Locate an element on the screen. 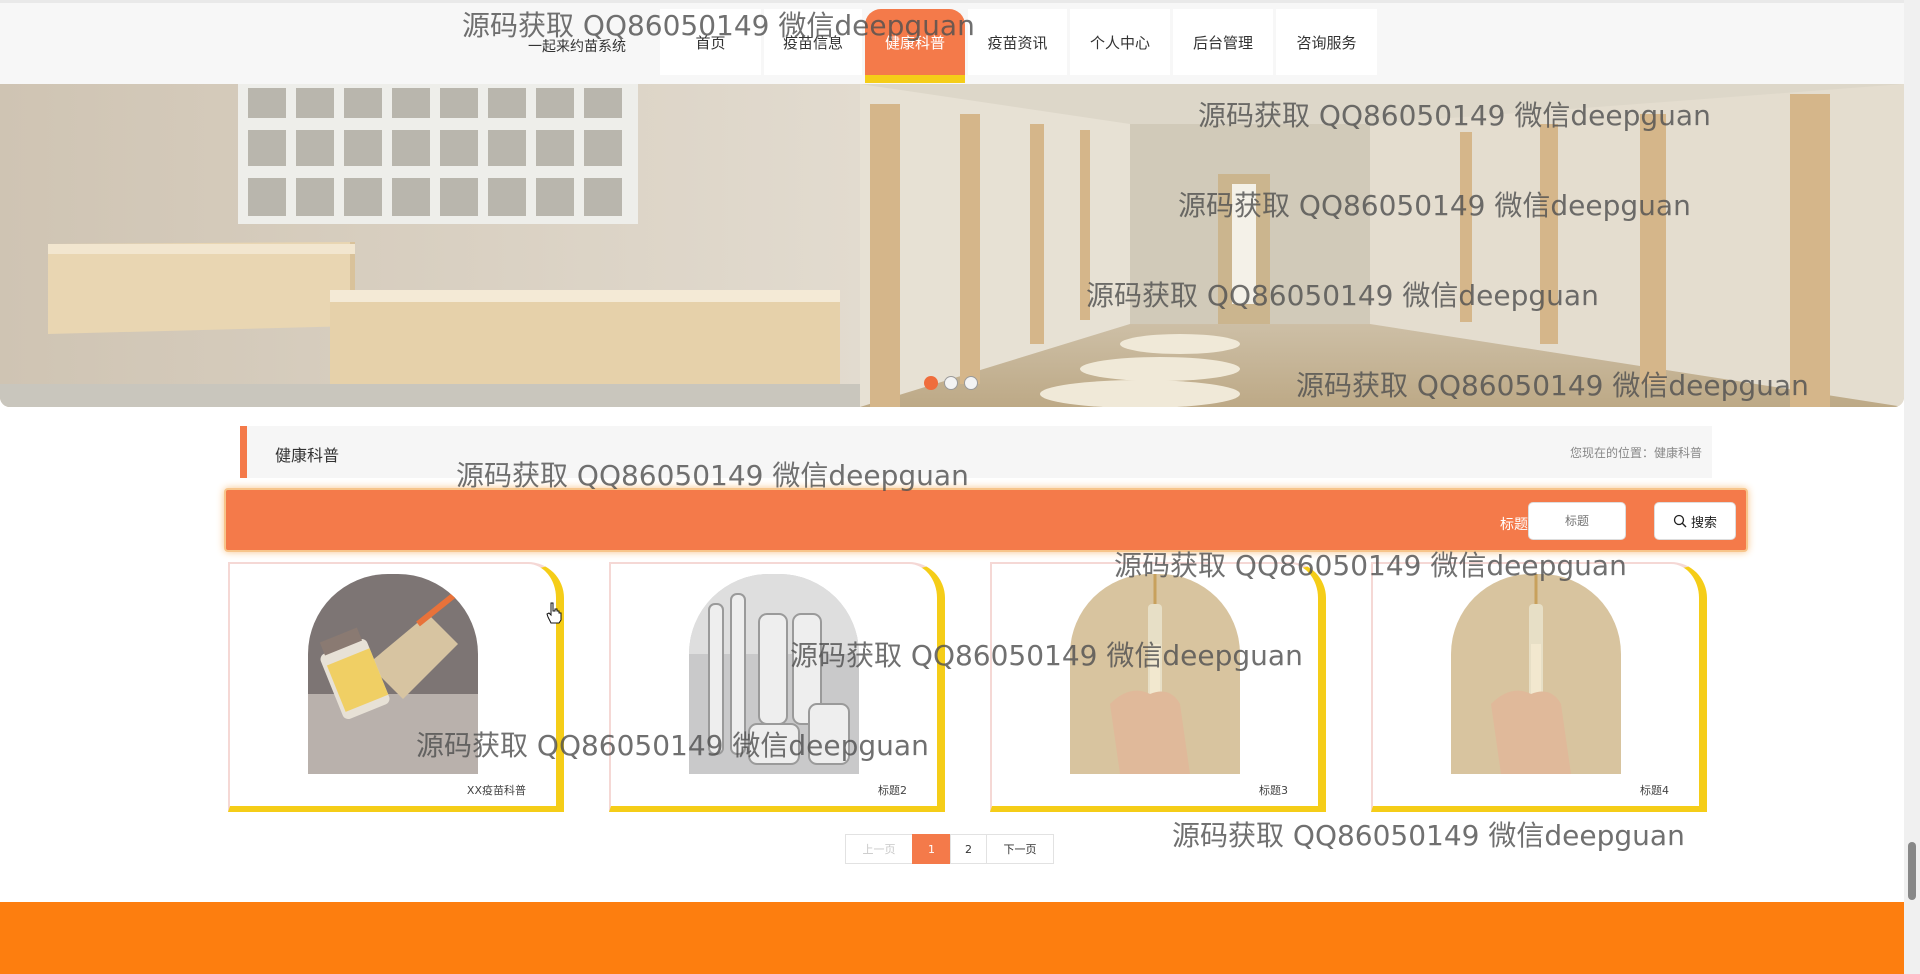 This screenshot has width=1920, height=974. nav-vaccine-news: 疫苗资讯 is located at coordinates (1017, 42).